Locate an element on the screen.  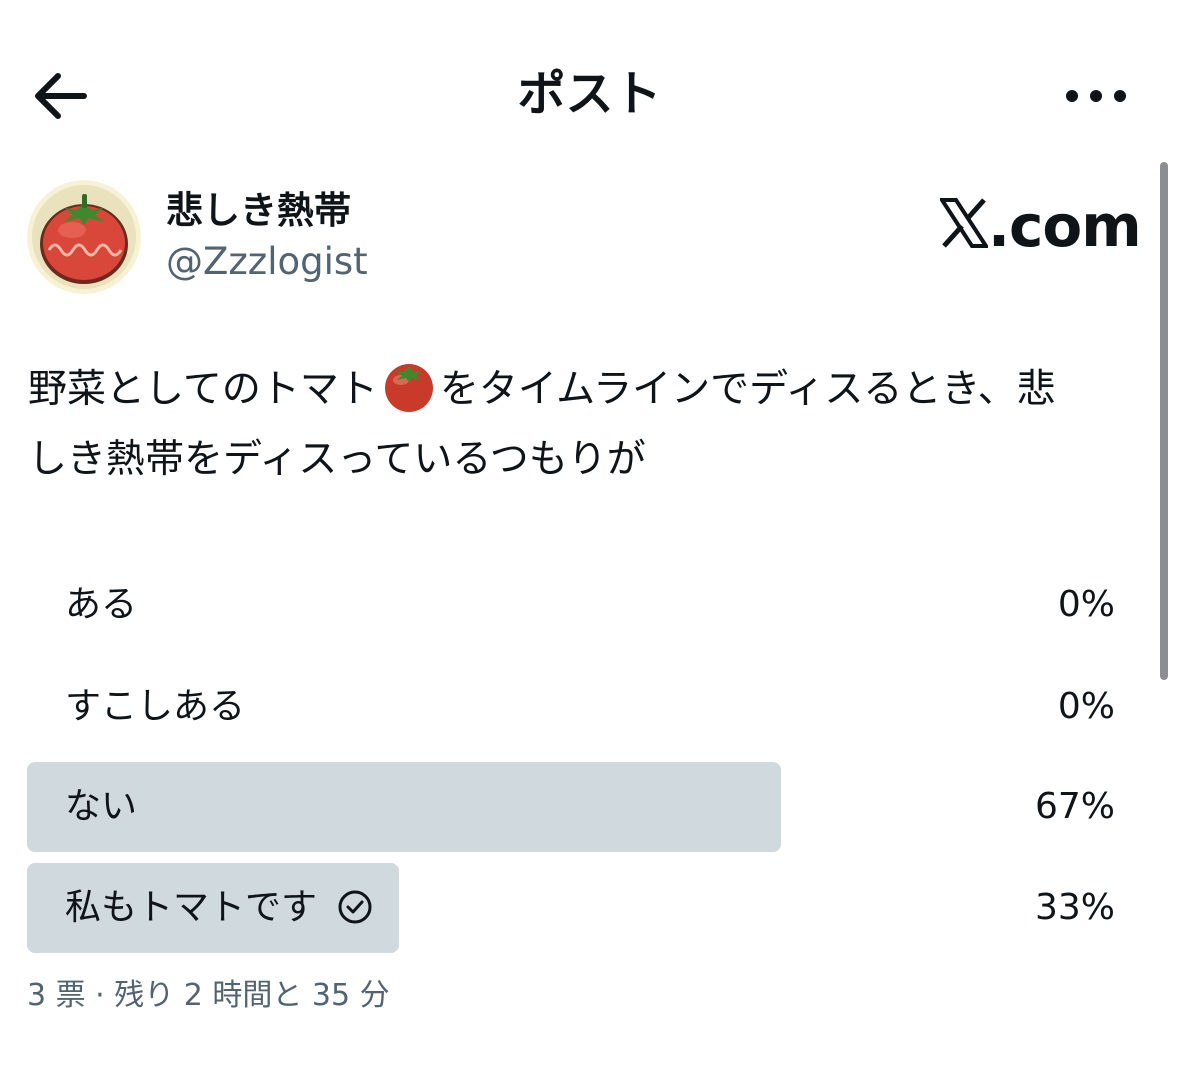
check-circle-icon is located at coordinates (355, 907).